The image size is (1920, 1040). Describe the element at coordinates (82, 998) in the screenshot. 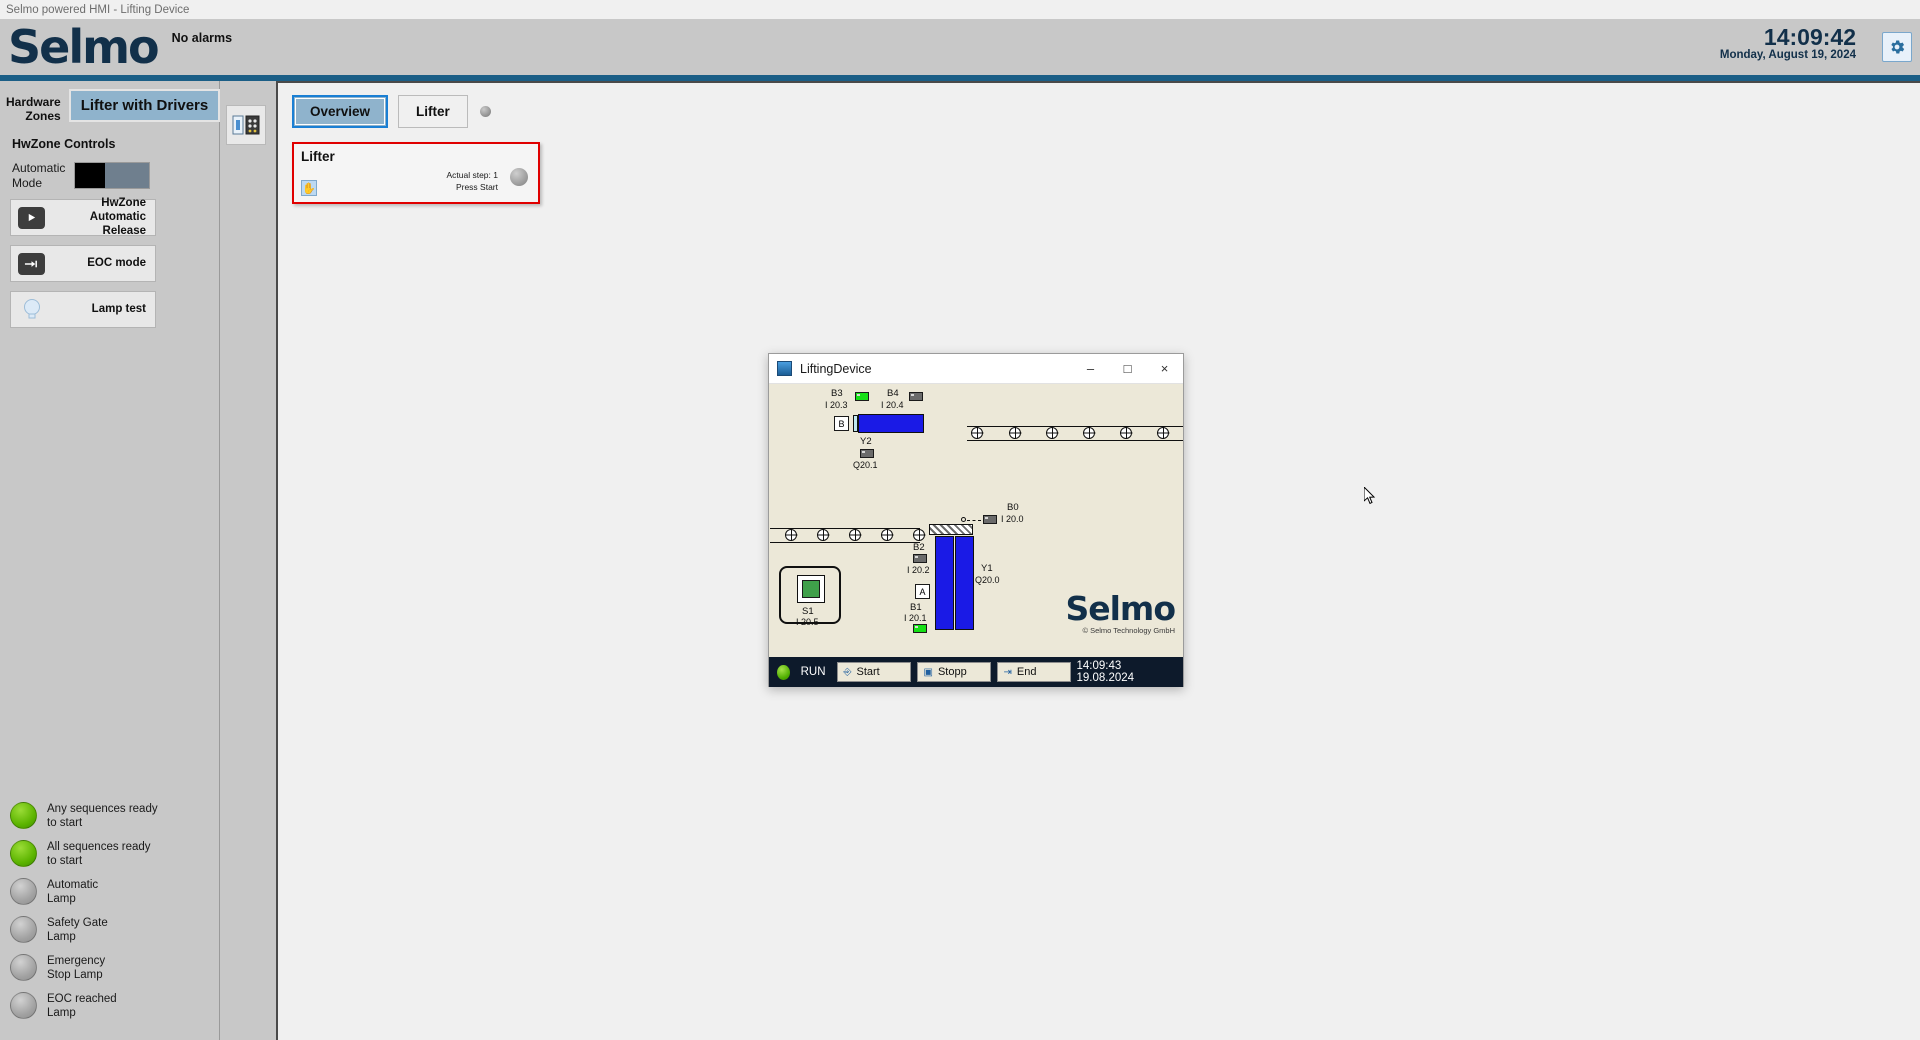

I see `status-lamp-label-line1: EOC reached` at that location.